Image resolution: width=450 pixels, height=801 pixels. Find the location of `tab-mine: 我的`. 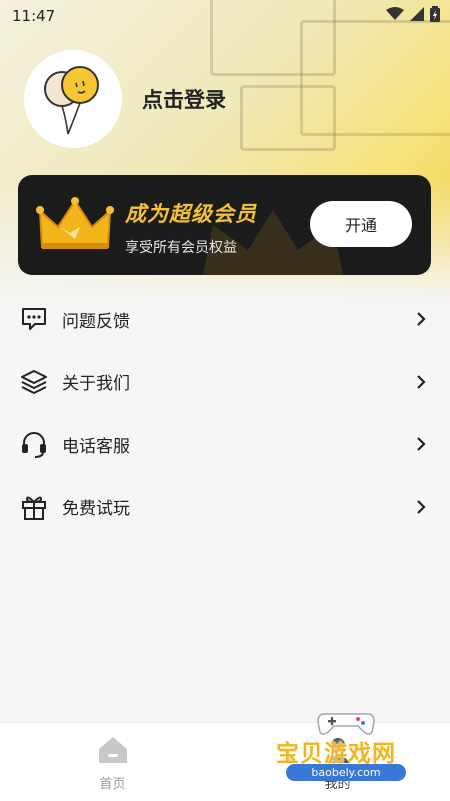

tab-mine: 我的 is located at coordinates (337, 762).